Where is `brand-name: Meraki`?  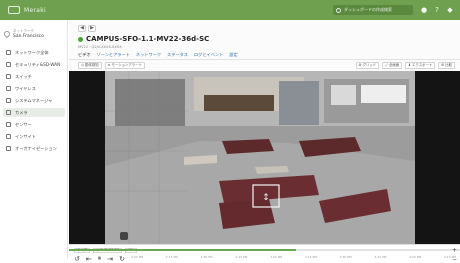
brand-name: Meraki is located at coordinates (35, 10).